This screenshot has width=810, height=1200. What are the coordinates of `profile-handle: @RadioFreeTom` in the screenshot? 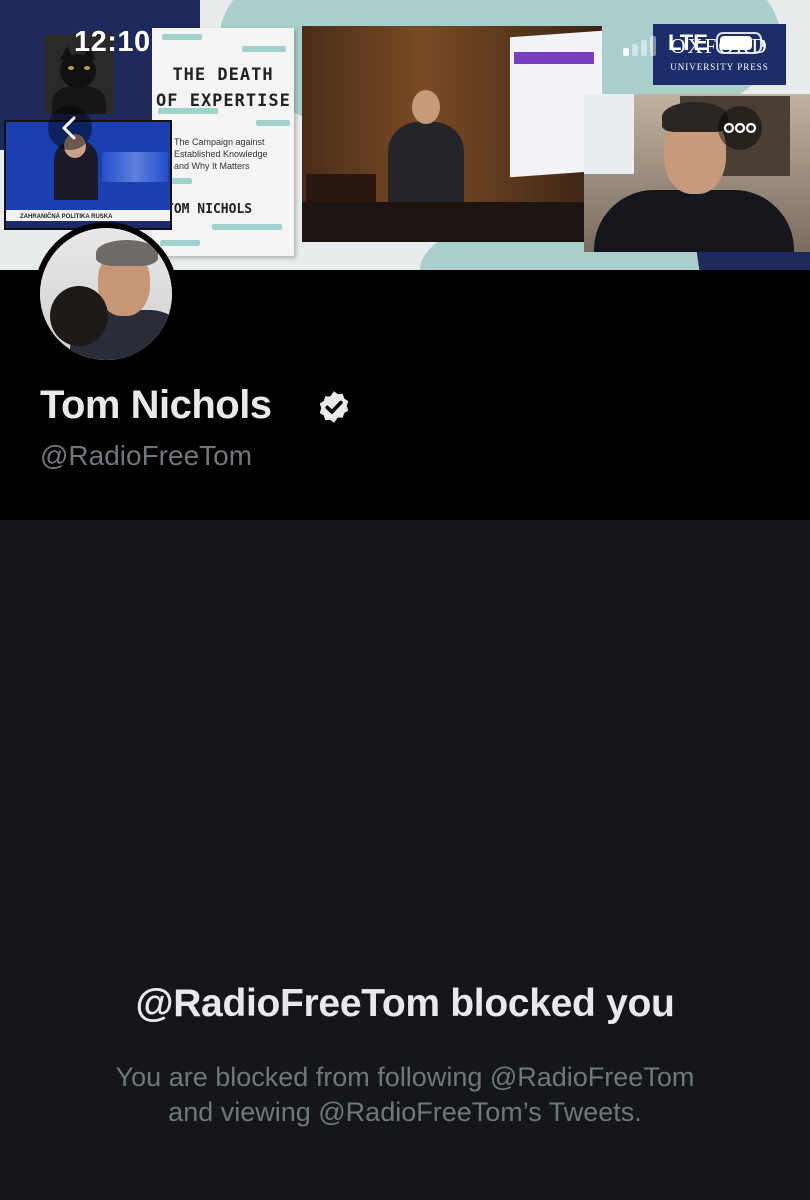 It's located at (146, 455).